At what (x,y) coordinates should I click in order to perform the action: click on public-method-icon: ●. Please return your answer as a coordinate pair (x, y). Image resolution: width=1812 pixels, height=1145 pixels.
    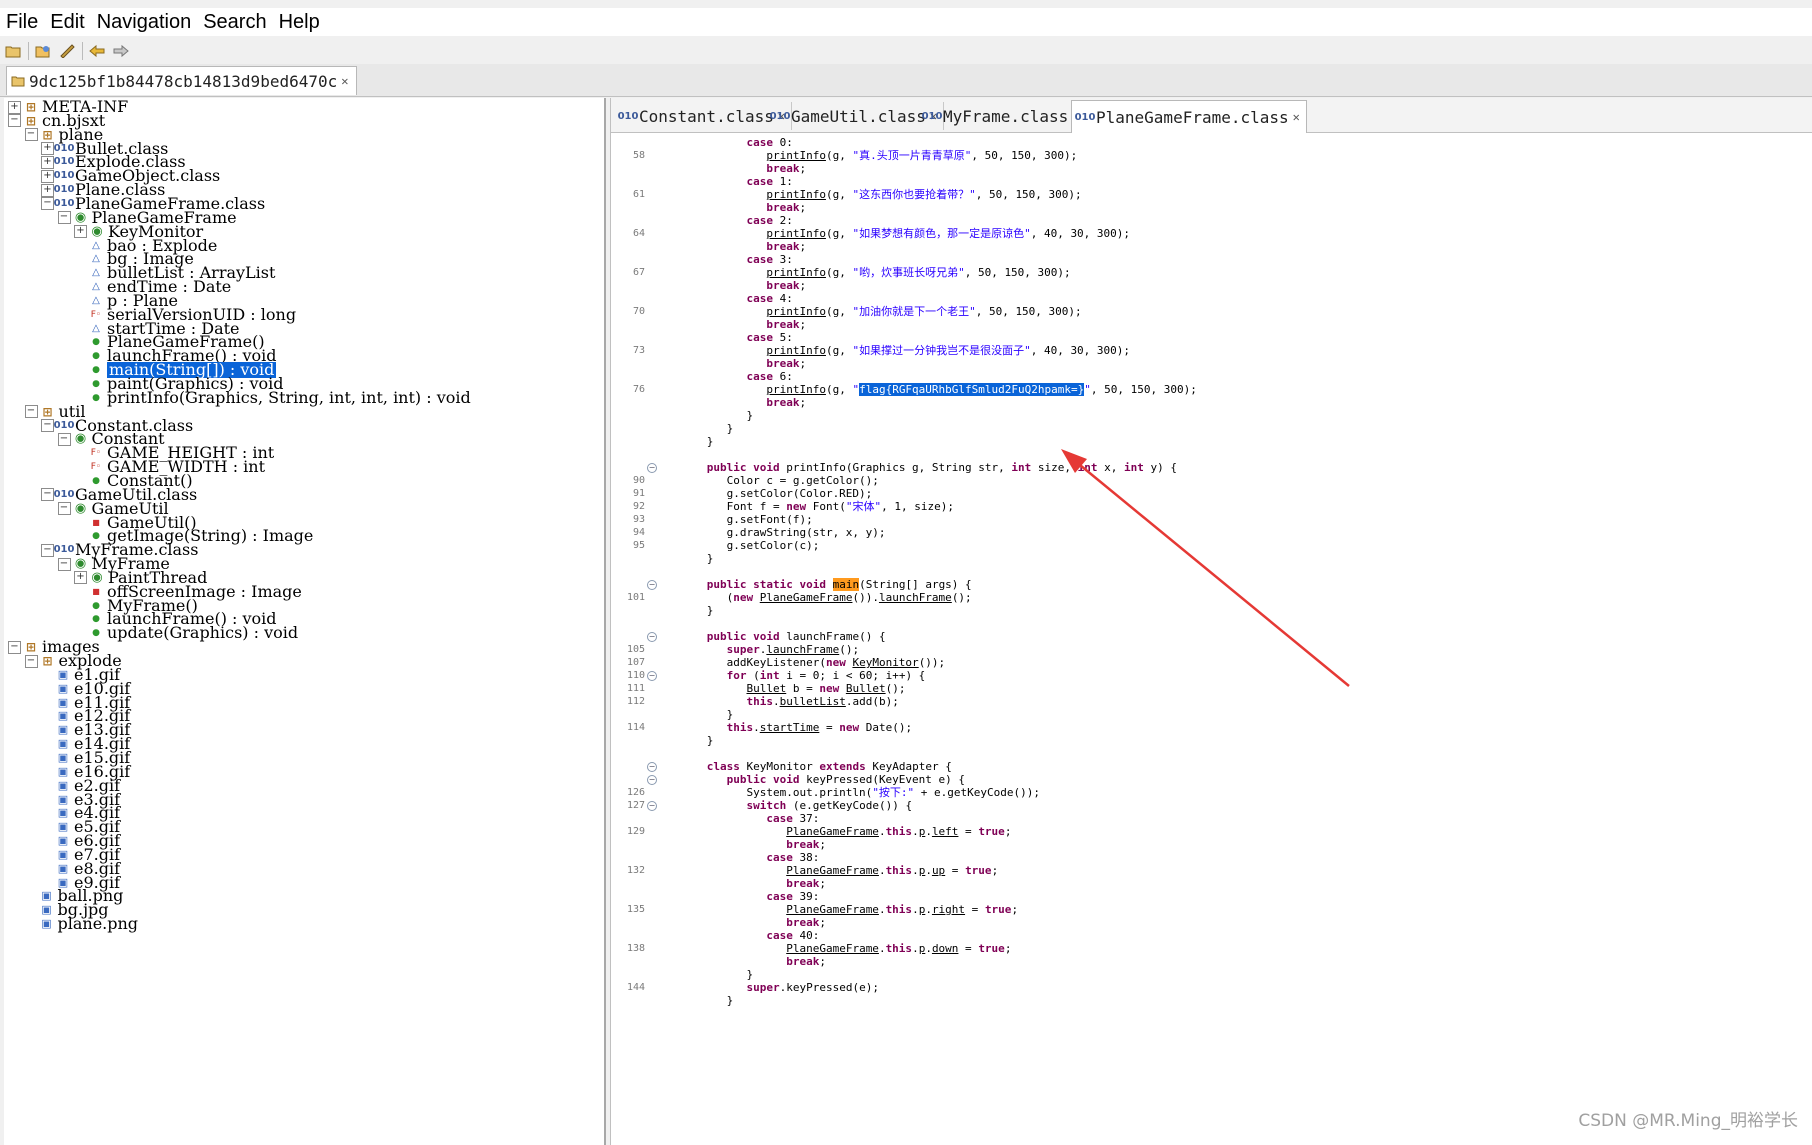
    Looking at the image, I should click on (96, 397).